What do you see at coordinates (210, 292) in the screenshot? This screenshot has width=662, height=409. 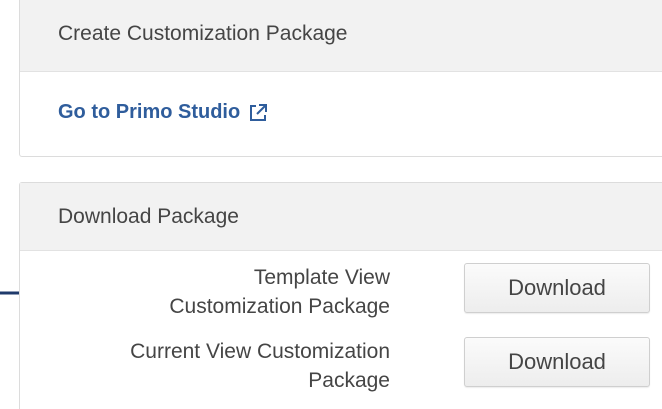 I see `template-view-label: Template View Customization Package` at bounding box center [210, 292].